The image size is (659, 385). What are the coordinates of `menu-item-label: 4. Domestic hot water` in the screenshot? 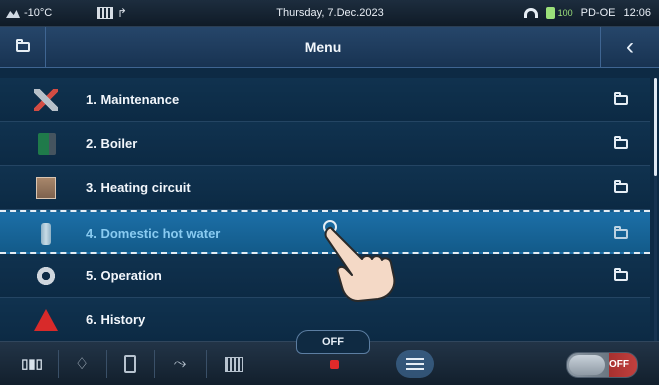 It's located at (153, 233).